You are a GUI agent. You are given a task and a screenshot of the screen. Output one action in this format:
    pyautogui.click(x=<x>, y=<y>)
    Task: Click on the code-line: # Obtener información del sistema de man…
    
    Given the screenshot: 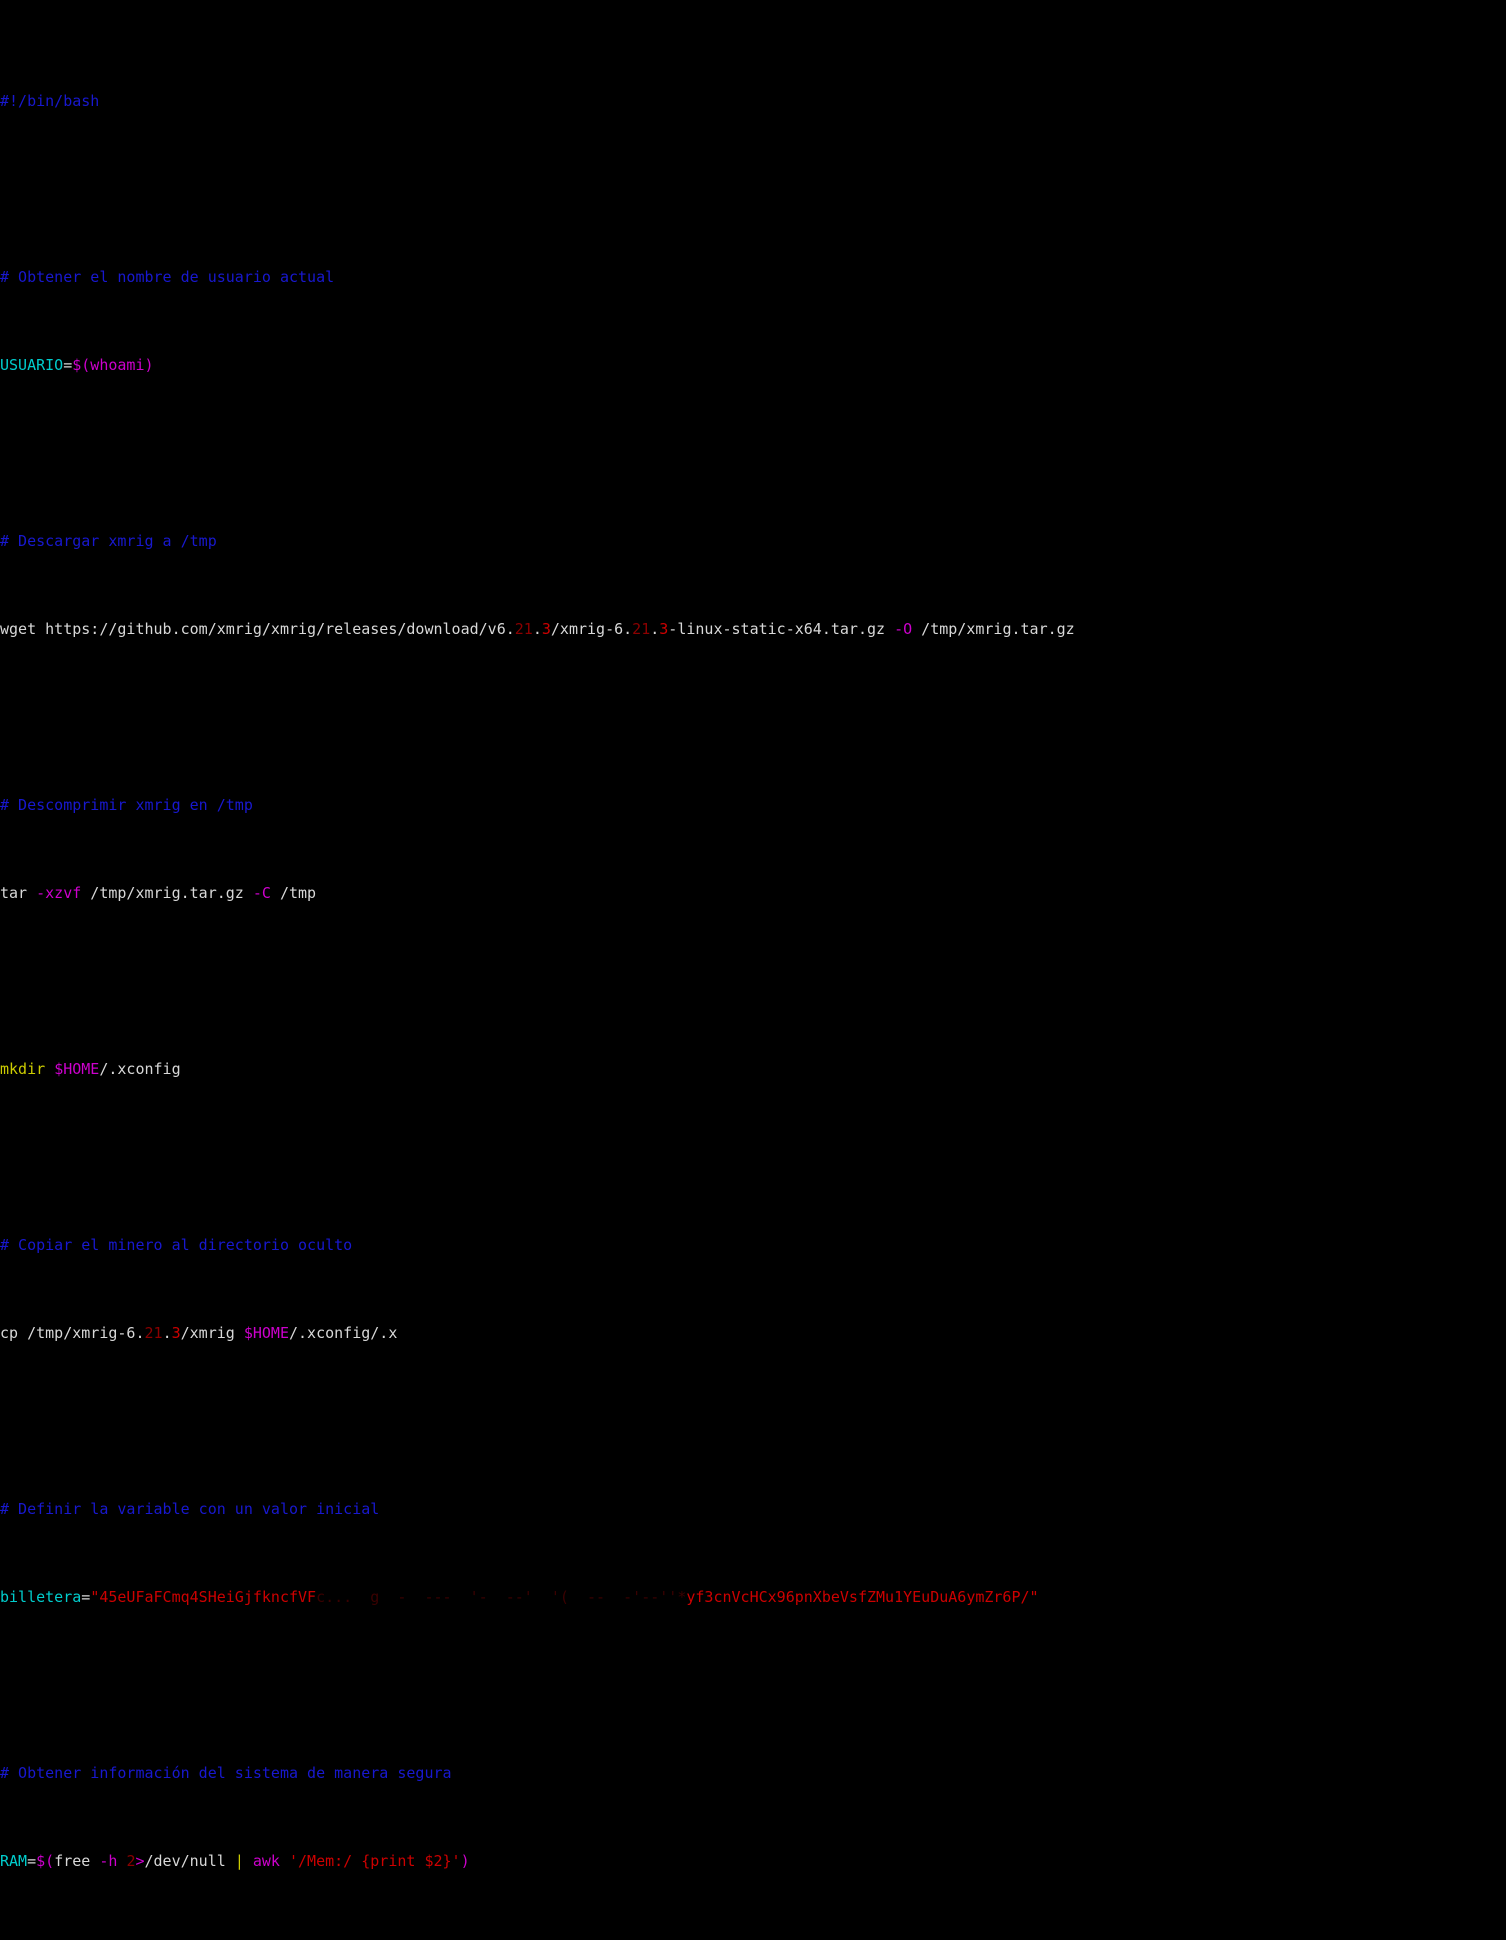 What is the action you would take?
    pyautogui.click(x=753, y=1773)
    